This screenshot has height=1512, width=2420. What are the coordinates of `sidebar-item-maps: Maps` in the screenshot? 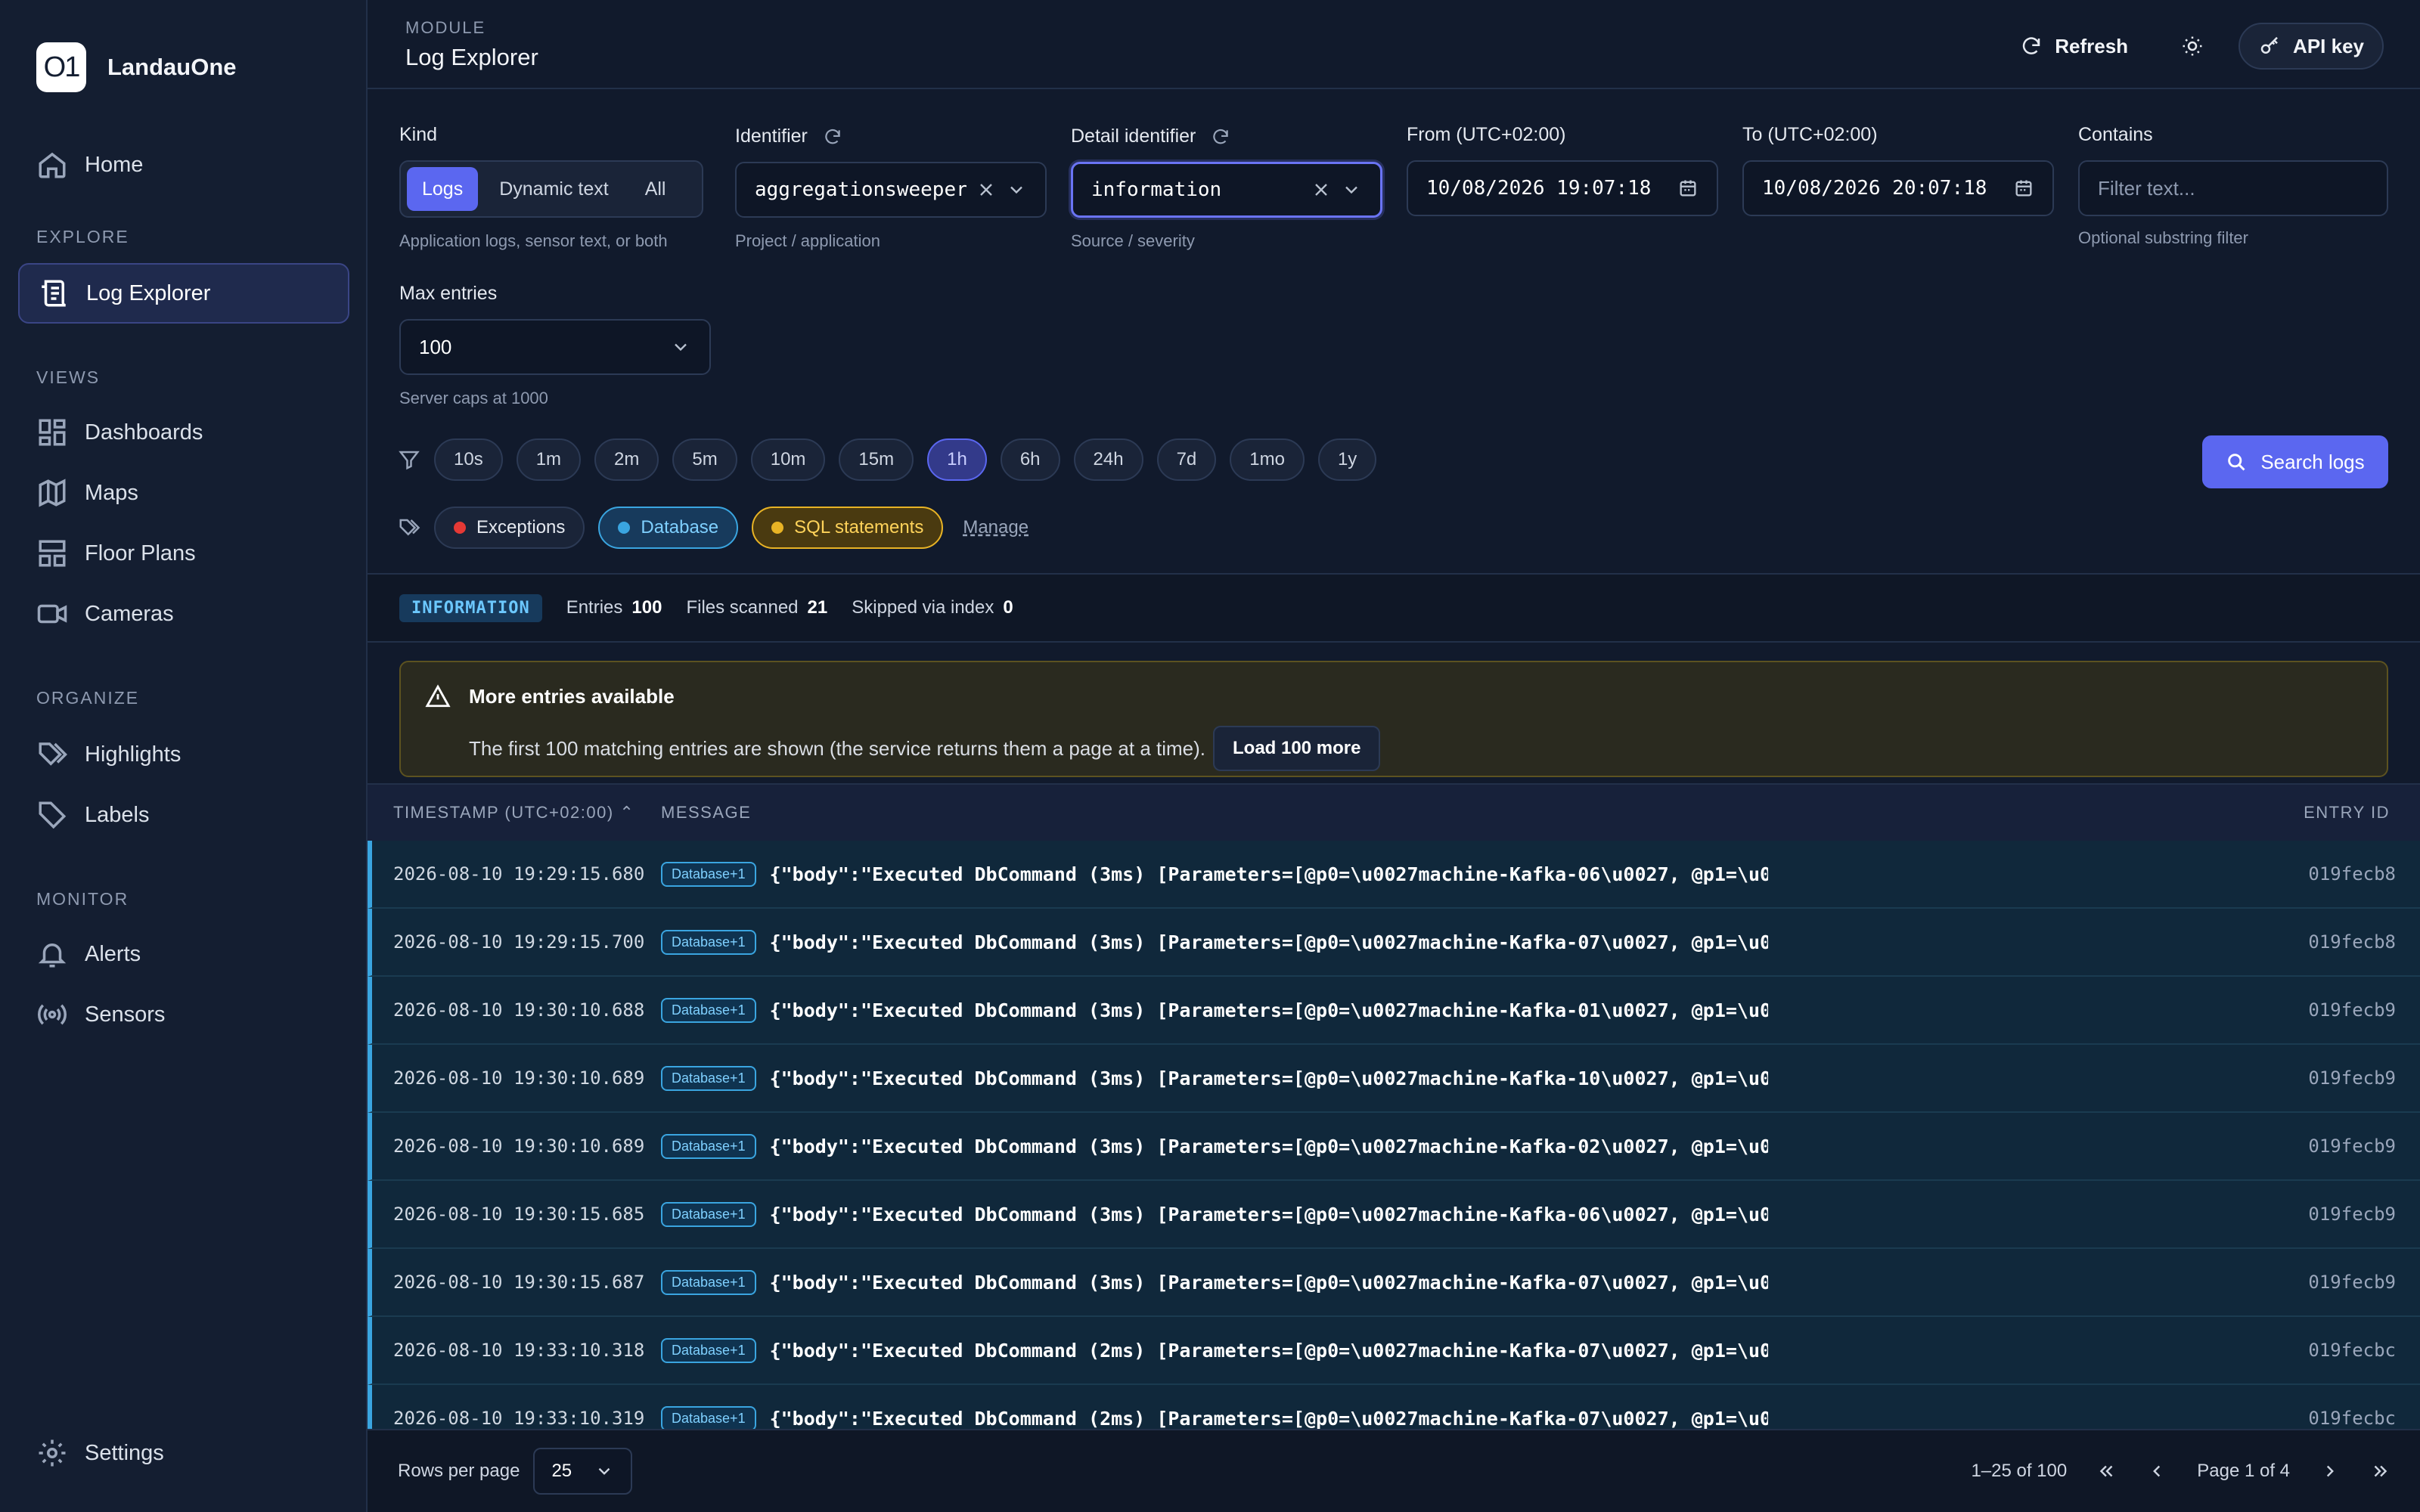 It's located at (183, 493).